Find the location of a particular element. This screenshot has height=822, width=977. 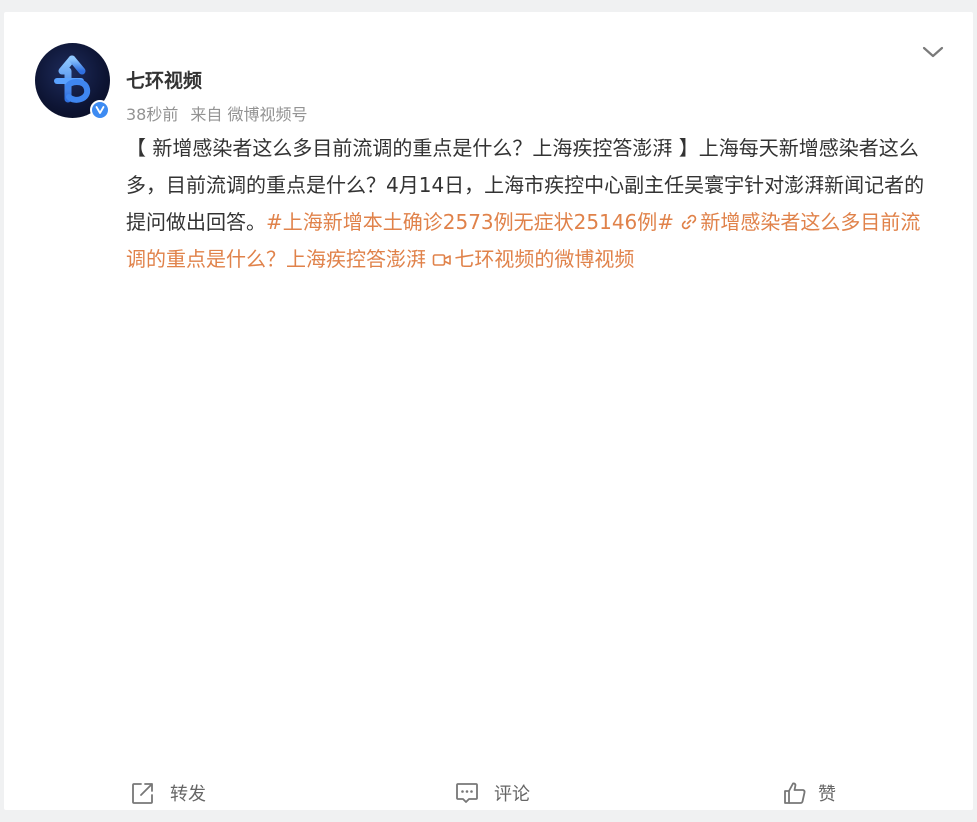

hashtag-link: #上海新增本土确诊2573例无症状25146例# is located at coordinates (470, 222).